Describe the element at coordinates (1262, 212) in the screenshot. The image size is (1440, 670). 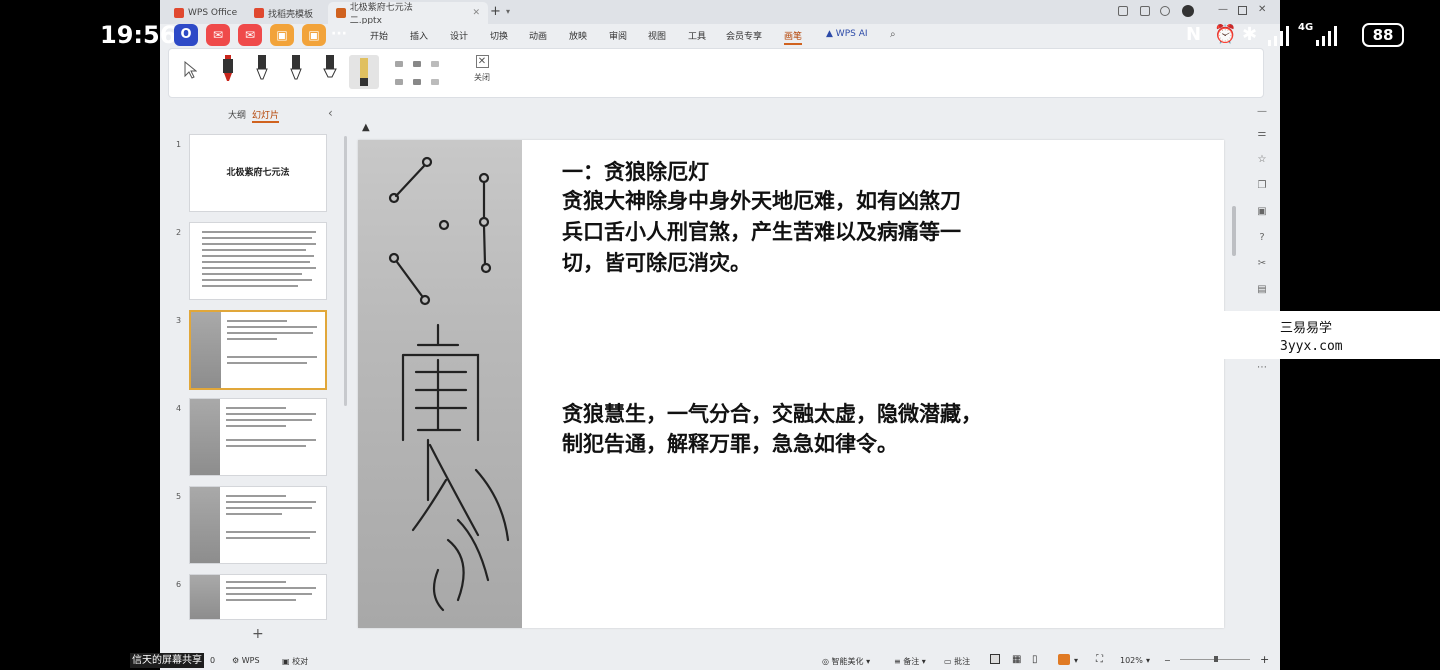
I see `image-icon: ▣` at that location.